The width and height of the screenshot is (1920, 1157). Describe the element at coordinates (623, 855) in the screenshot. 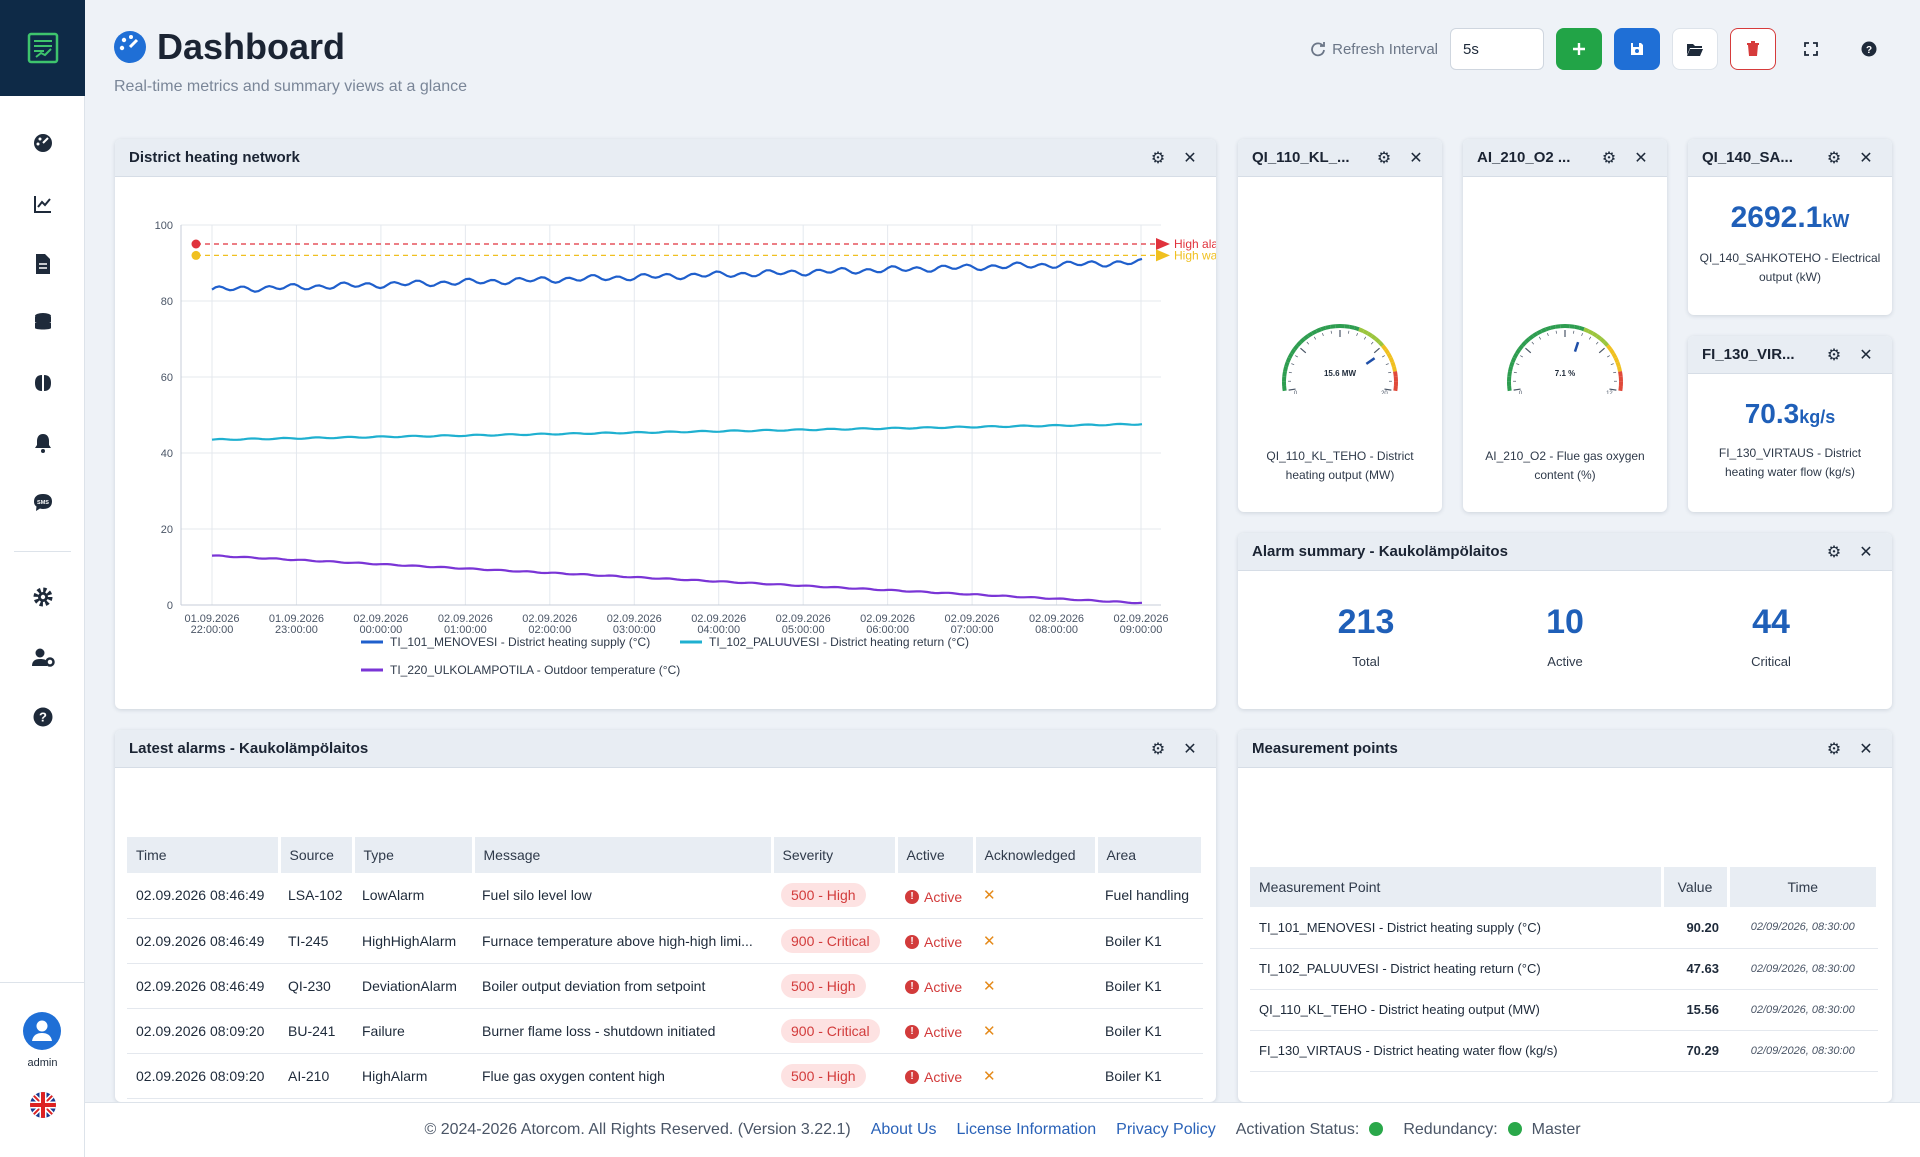

I see `col-header-message: Message` at that location.